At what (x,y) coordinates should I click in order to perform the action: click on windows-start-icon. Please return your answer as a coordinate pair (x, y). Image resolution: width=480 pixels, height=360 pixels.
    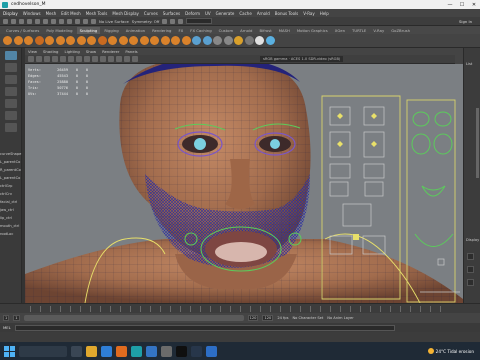
    Looking at the image, I should click on (9, 351).